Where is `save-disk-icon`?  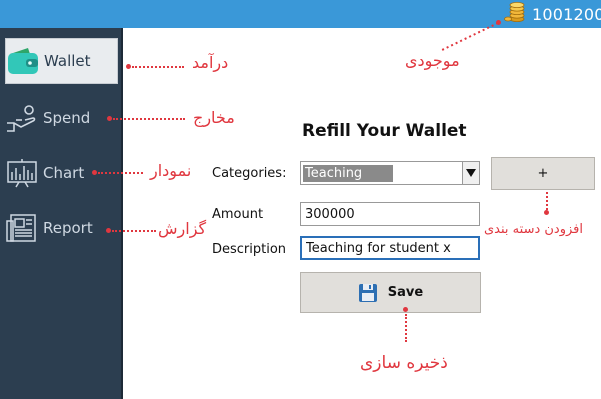
save-disk-icon is located at coordinates (368, 293).